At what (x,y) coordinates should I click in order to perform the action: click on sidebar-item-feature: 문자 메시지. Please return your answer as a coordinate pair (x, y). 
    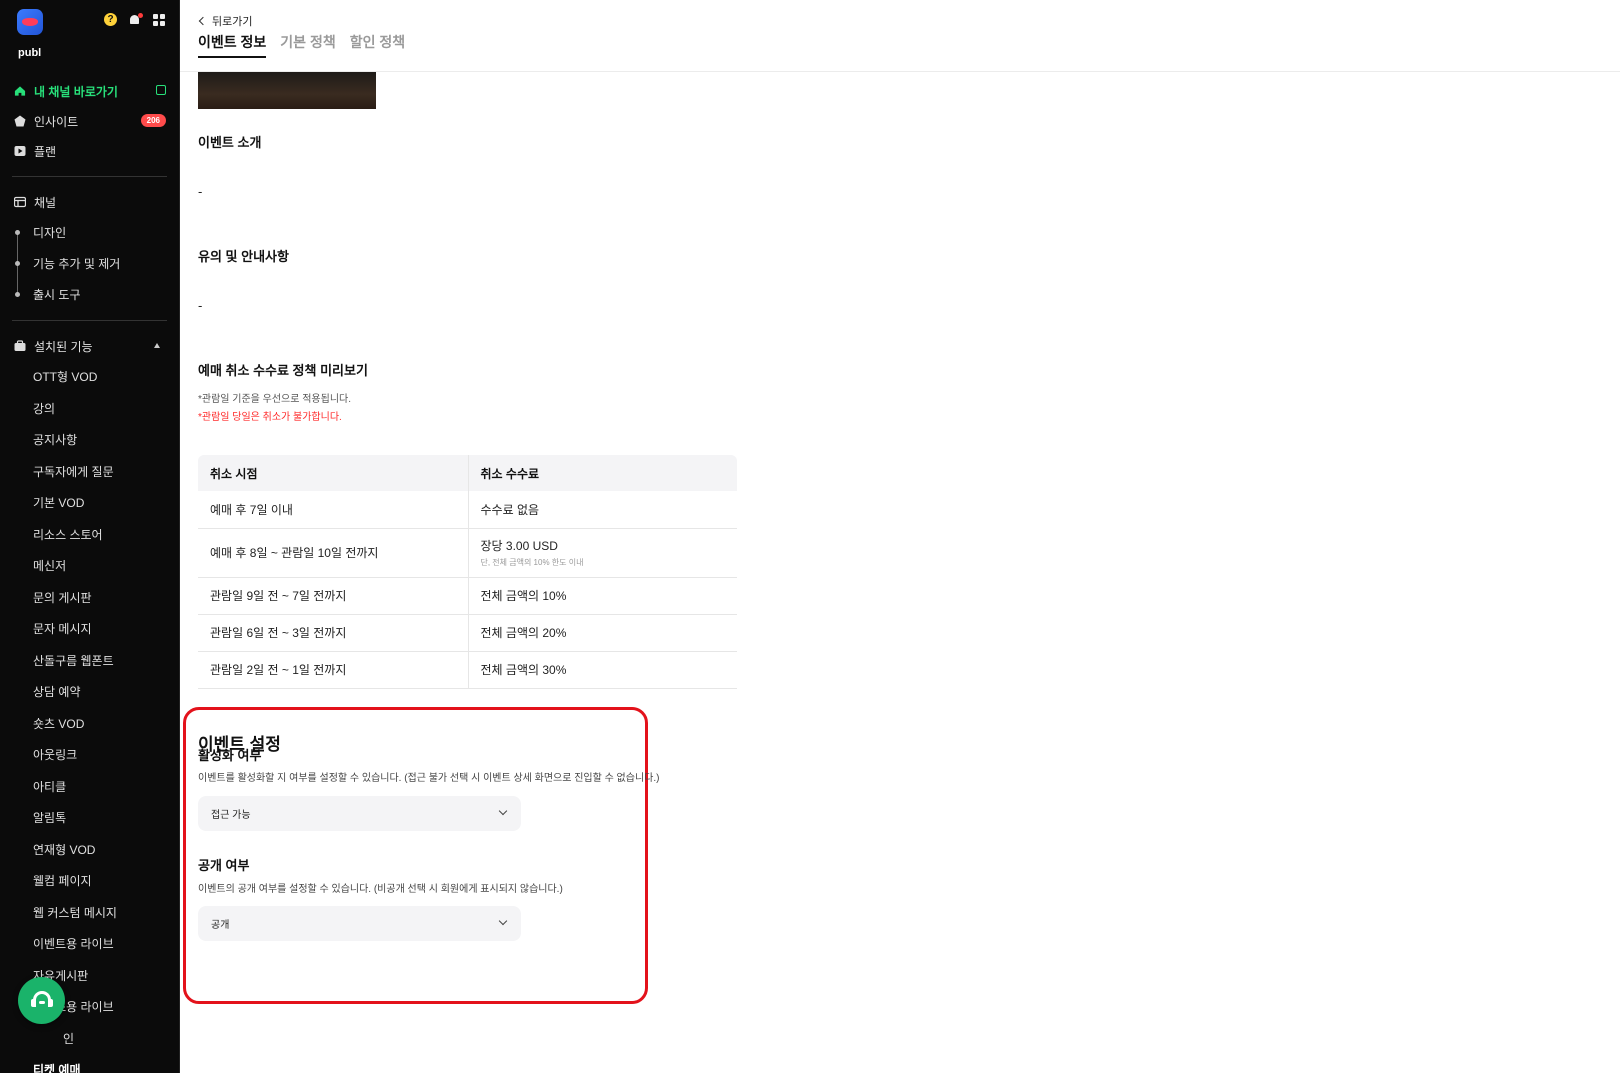
    Looking at the image, I should click on (89, 629).